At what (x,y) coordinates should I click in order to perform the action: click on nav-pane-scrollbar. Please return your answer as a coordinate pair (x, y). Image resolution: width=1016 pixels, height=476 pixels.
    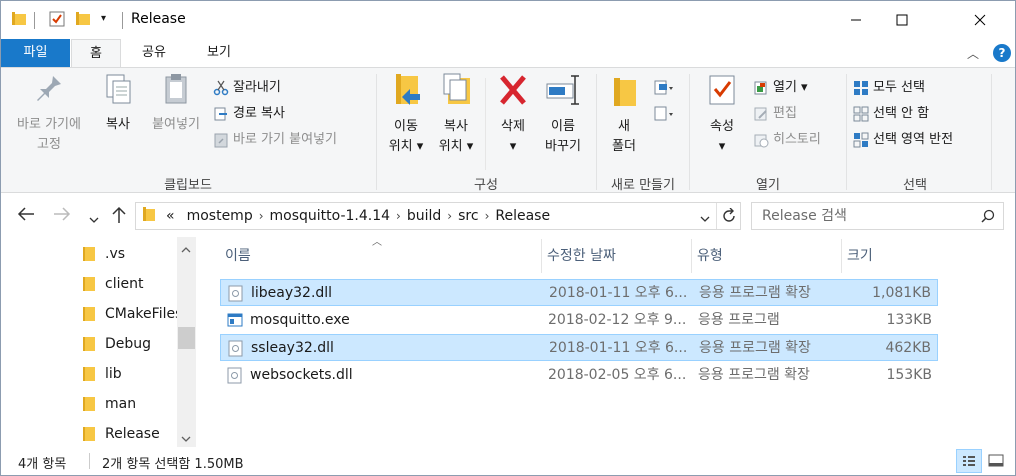
    Looking at the image, I should click on (186, 342).